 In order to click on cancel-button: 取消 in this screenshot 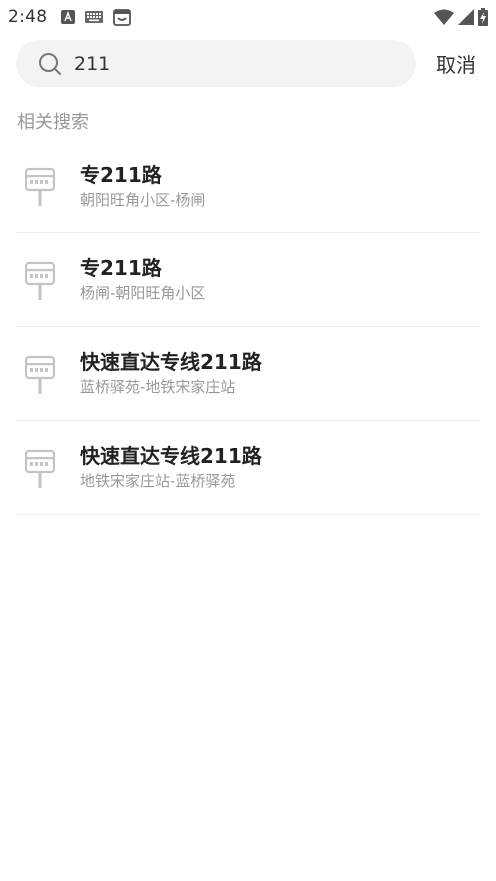, I will do `click(456, 63)`.